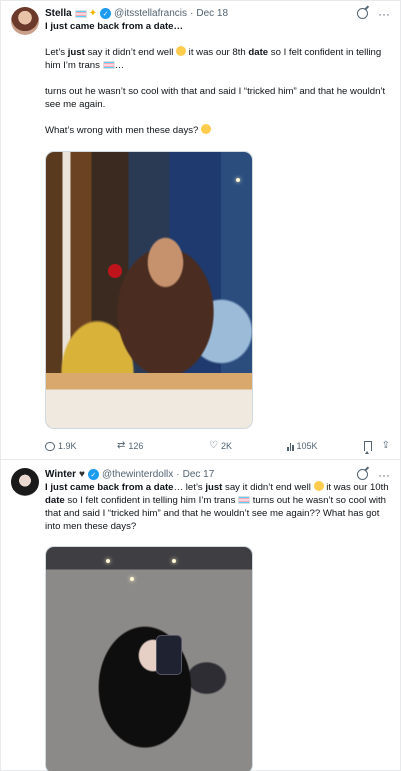  What do you see at coordinates (115, 271) in the screenshot?
I see `rose-shape` at bounding box center [115, 271].